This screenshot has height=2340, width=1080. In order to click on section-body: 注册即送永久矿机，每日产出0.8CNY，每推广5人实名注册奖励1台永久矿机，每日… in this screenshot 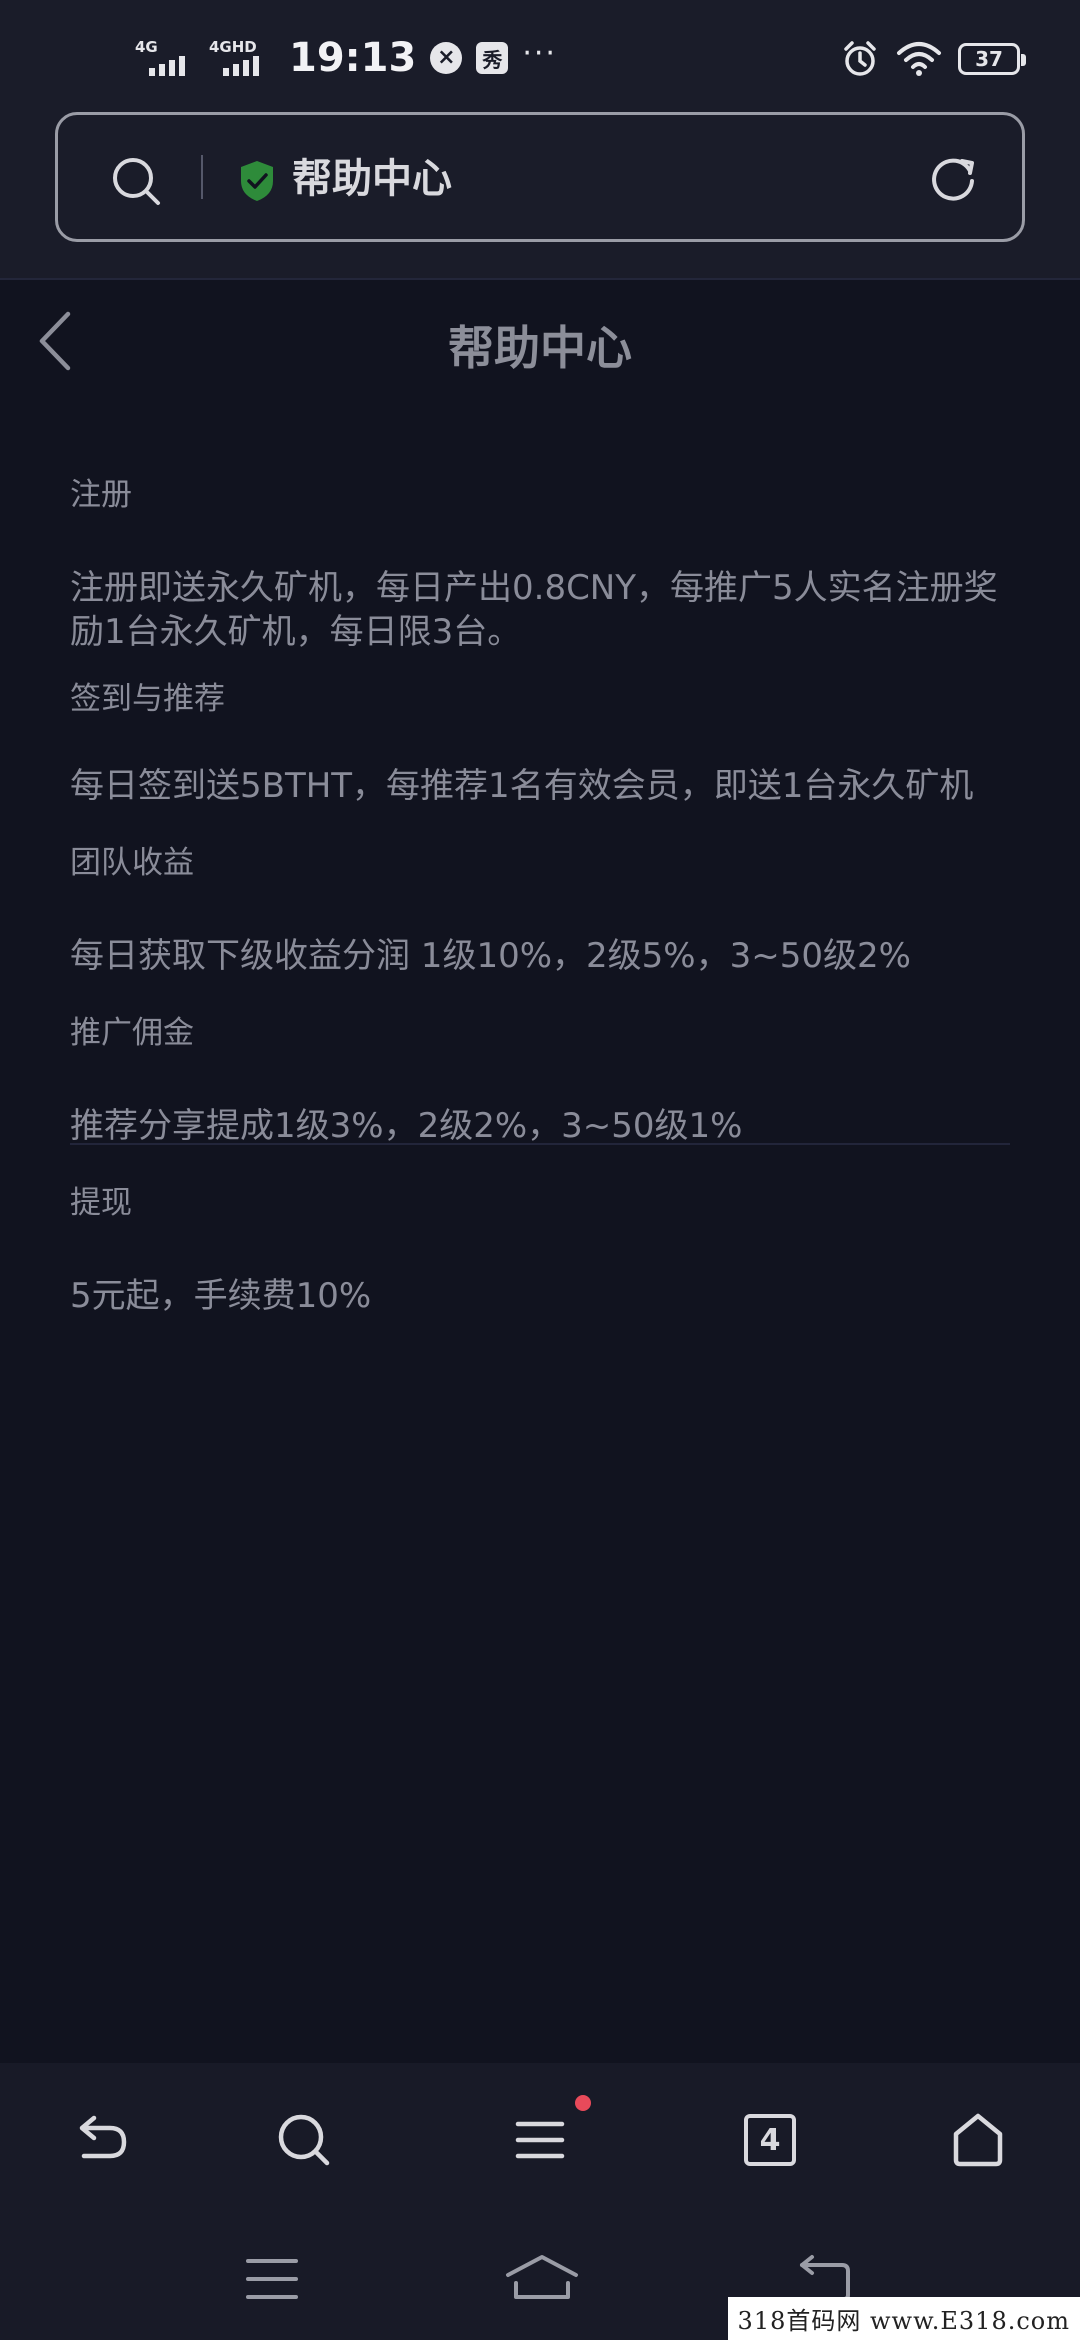, I will do `click(534, 610)`.